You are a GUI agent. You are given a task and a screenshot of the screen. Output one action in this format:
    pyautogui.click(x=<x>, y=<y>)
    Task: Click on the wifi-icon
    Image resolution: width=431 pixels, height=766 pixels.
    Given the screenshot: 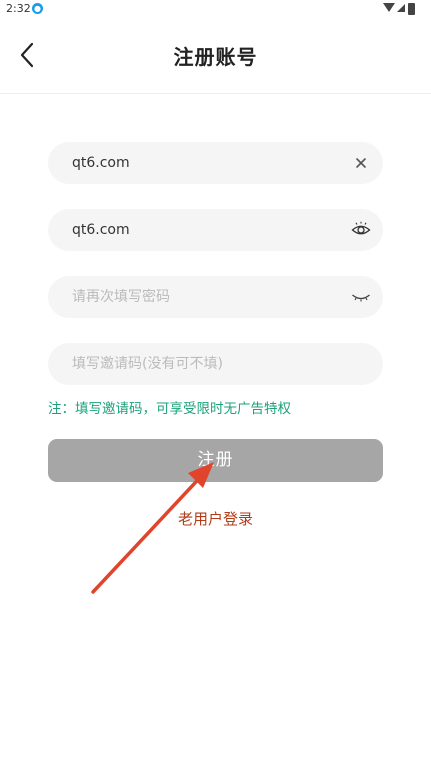 What is the action you would take?
    pyautogui.click(x=389, y=7)
    